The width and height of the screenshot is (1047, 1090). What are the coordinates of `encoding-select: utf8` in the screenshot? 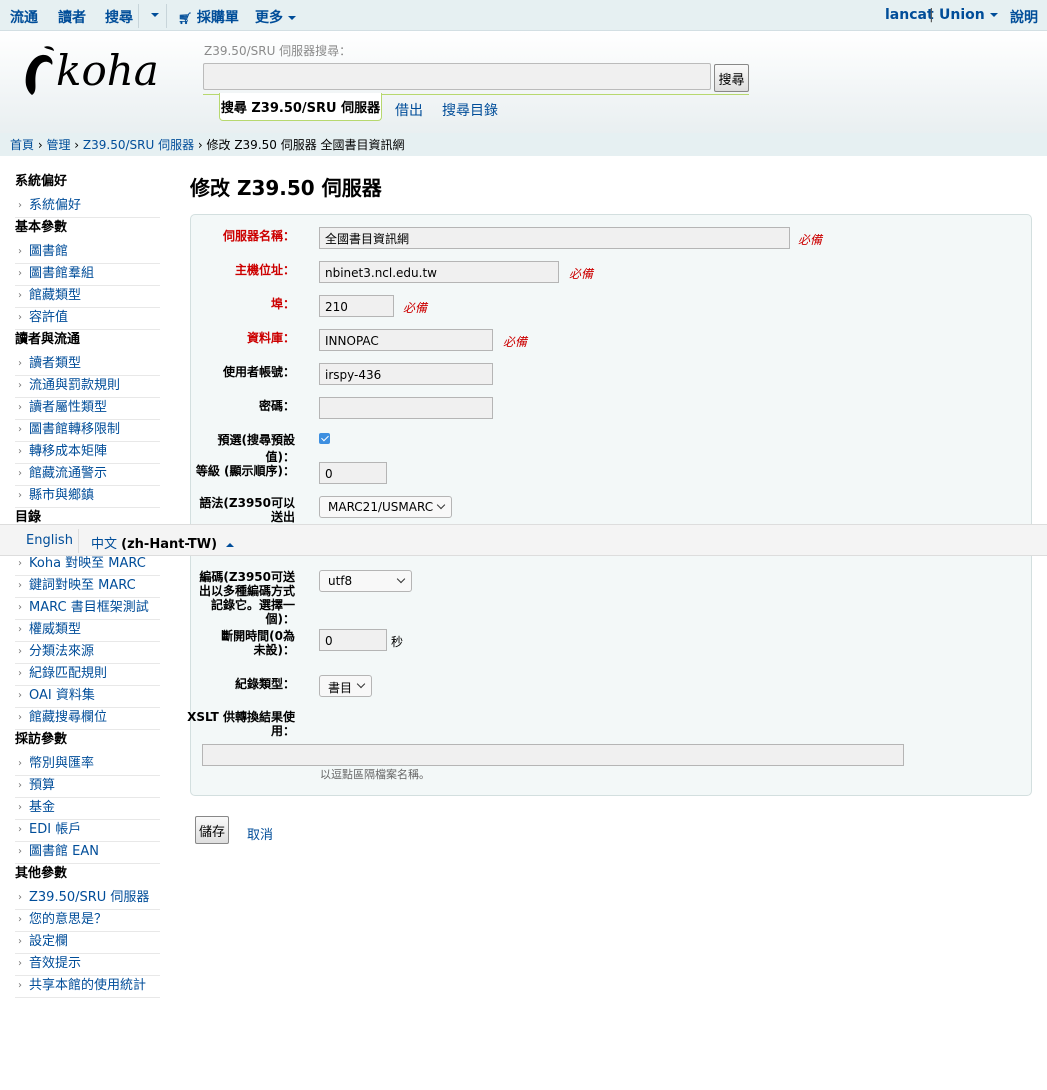 It's located at (365, 581).